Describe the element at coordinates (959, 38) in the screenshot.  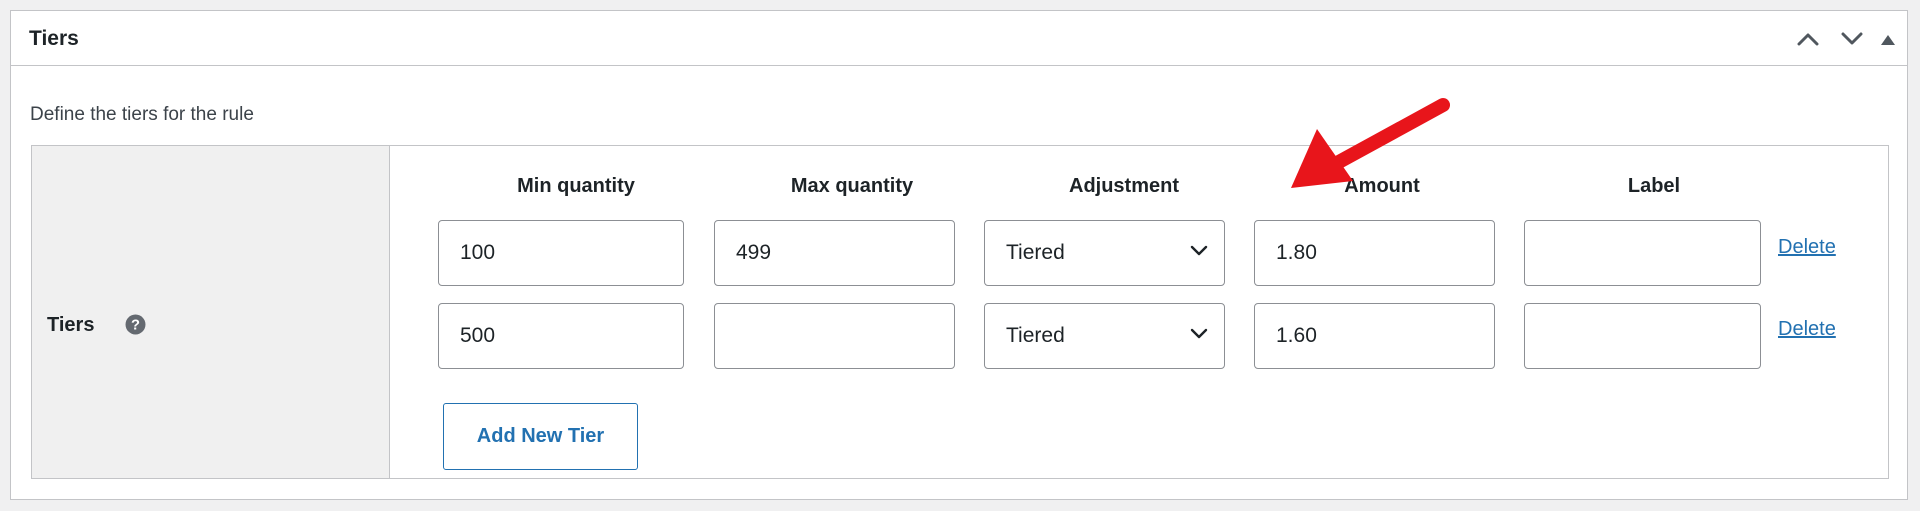
I see `metabox-header: Tiers` at that location.